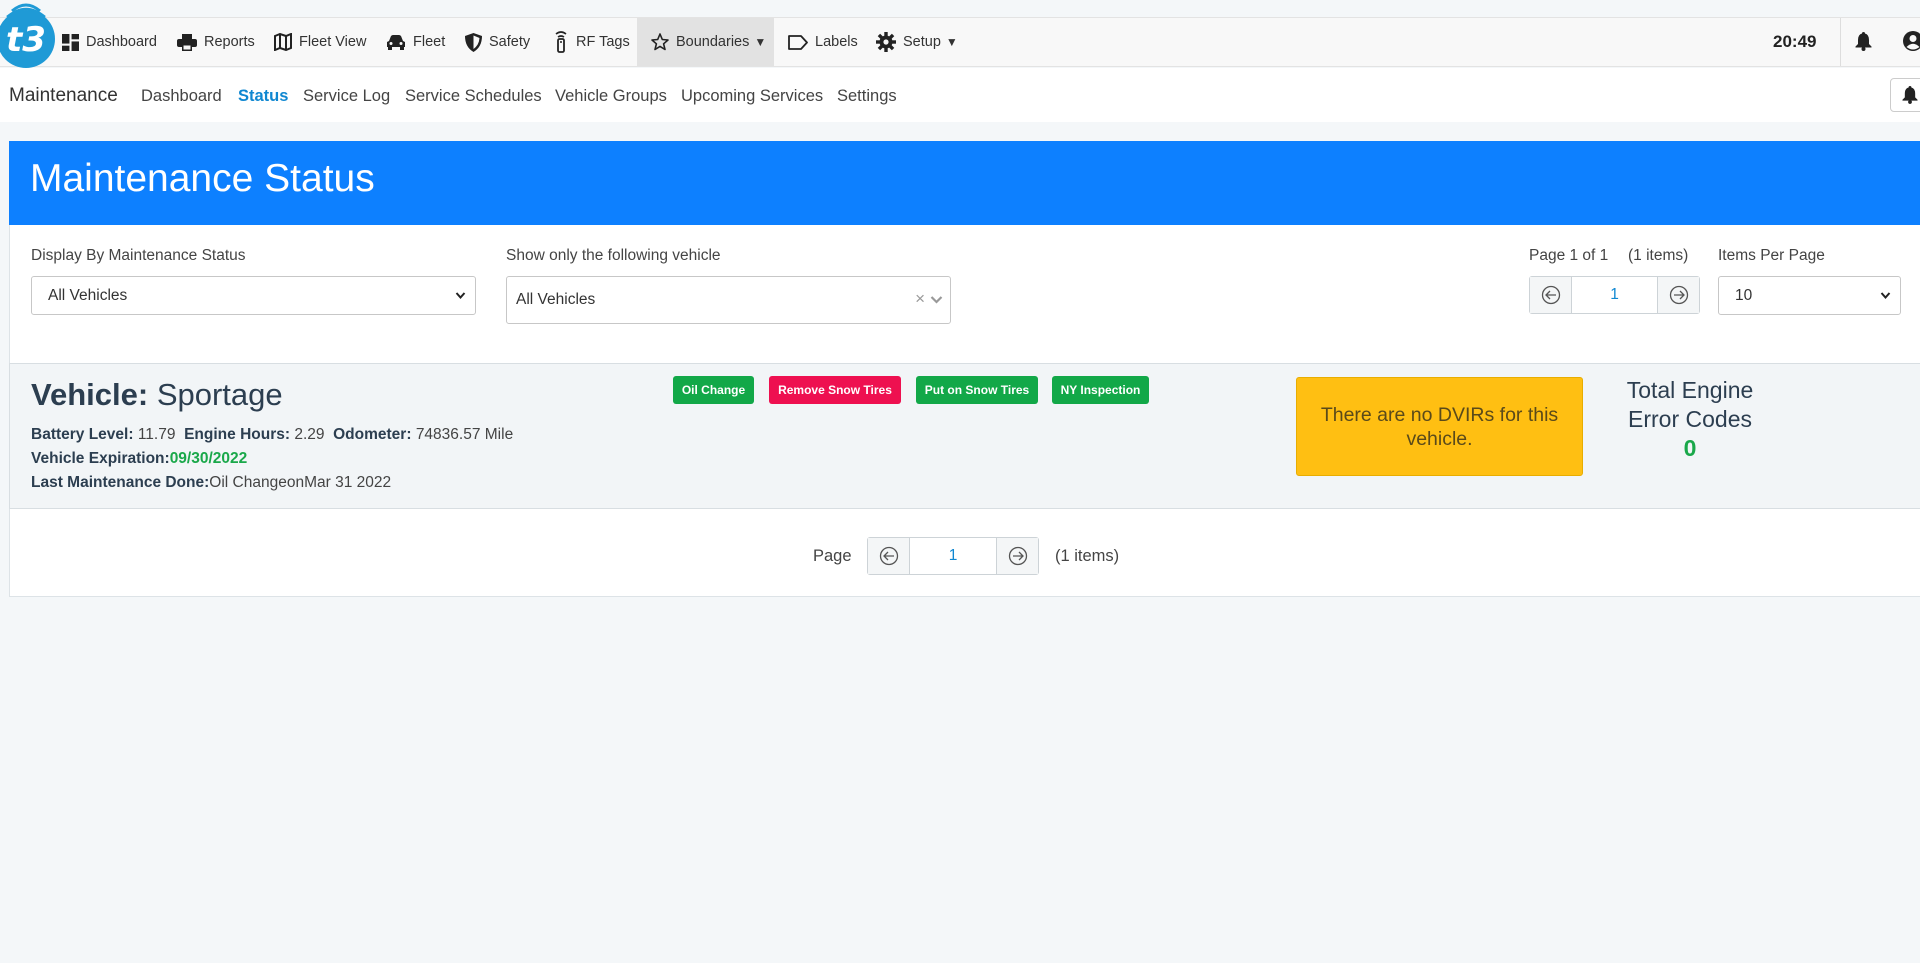 This screenshot has height=963, width=1920. I want to click on nav-label: Fleet View, so click(333, 42).